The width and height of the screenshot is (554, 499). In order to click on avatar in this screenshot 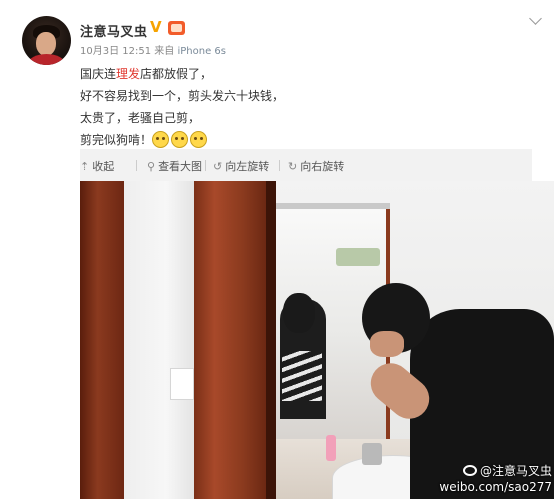, I will do `click(46, 40)`.